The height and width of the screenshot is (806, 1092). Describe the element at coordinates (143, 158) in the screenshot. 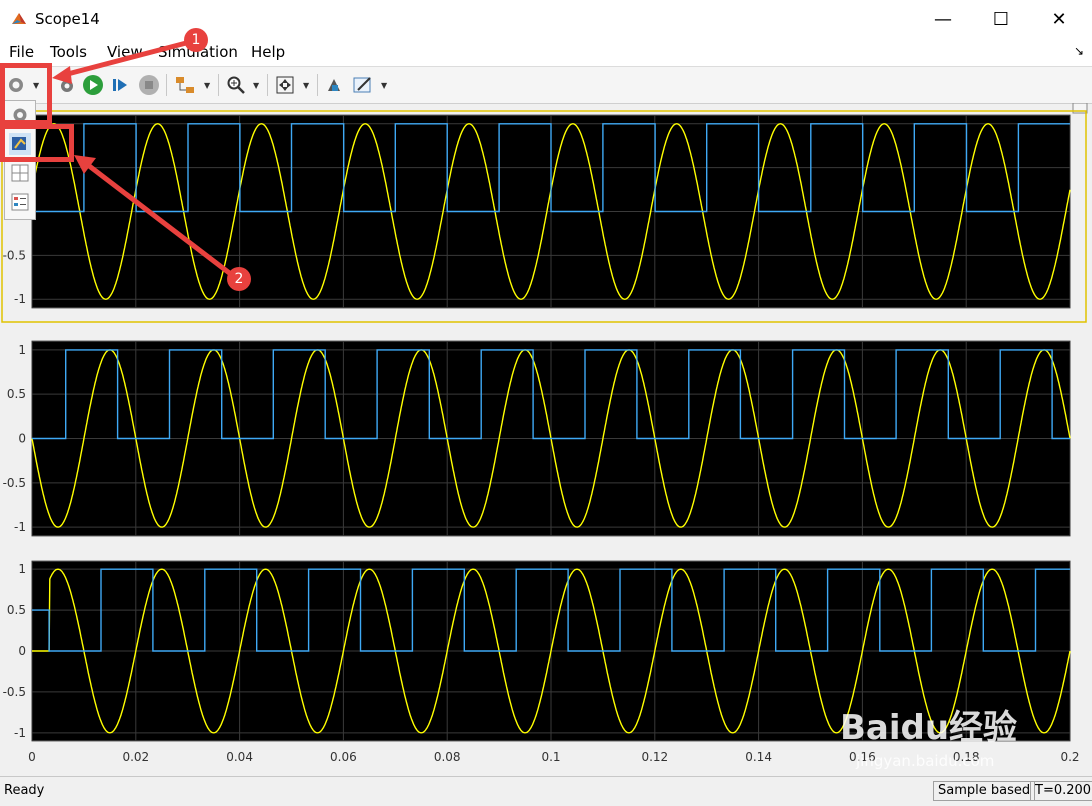

I see `annotation-arrows` at that location.